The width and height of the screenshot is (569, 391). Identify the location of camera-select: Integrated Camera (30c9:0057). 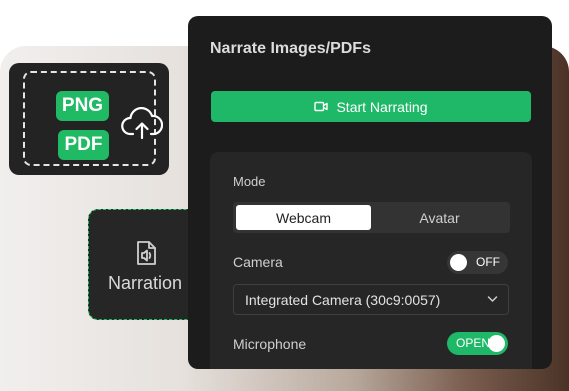
(371, 299).